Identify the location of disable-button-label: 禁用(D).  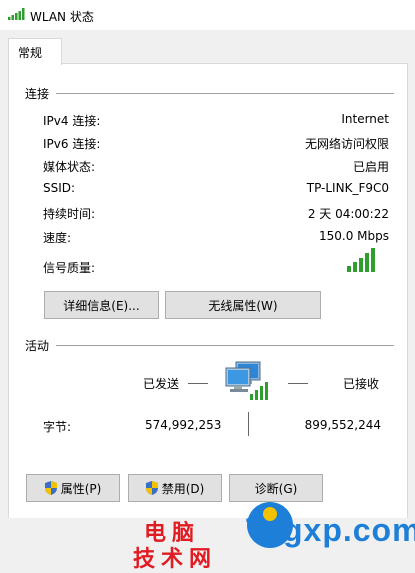
(183, 488).